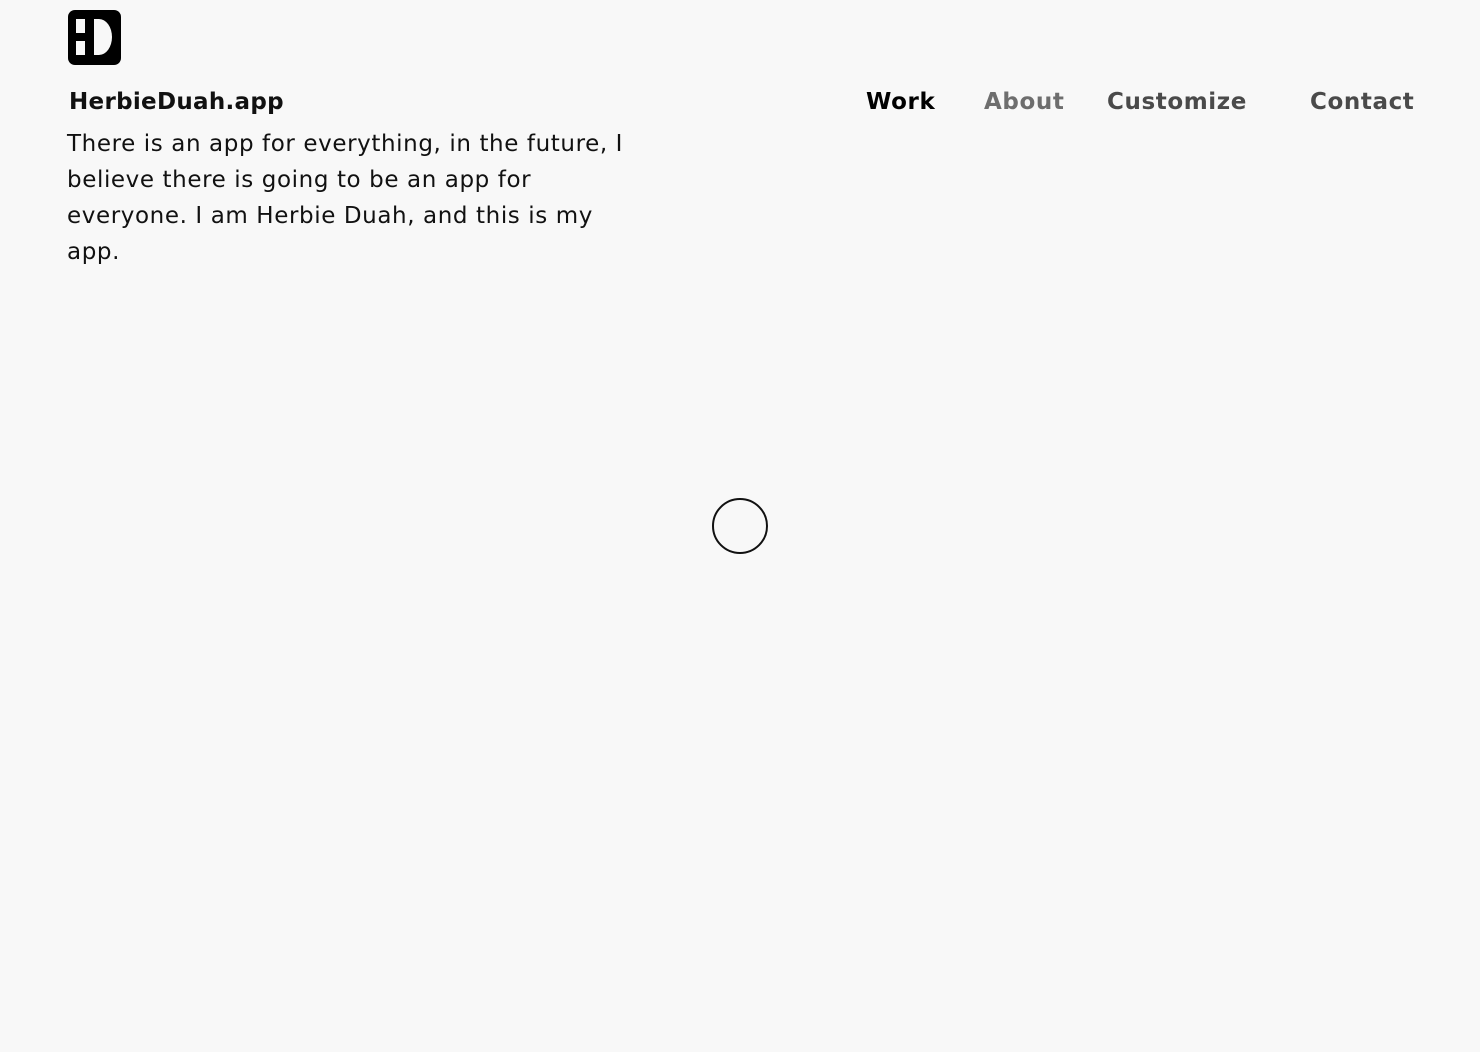  I want to click on nav-link-customize: Customize, so click(1177, 102).